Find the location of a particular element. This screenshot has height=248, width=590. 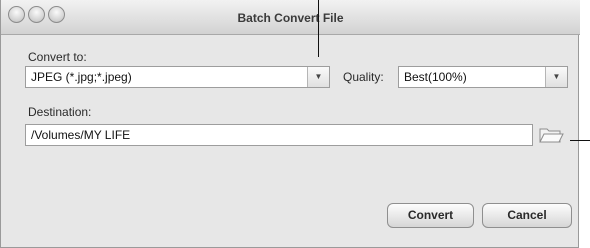

window-title: Batch Convert File is located at coordinates (290, 18).